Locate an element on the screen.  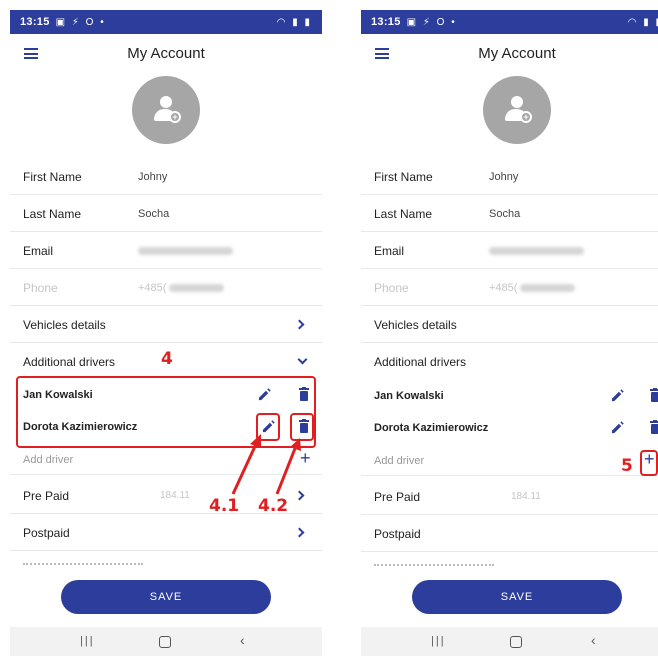
annotation-arrows is located at coordinates (266, 464).